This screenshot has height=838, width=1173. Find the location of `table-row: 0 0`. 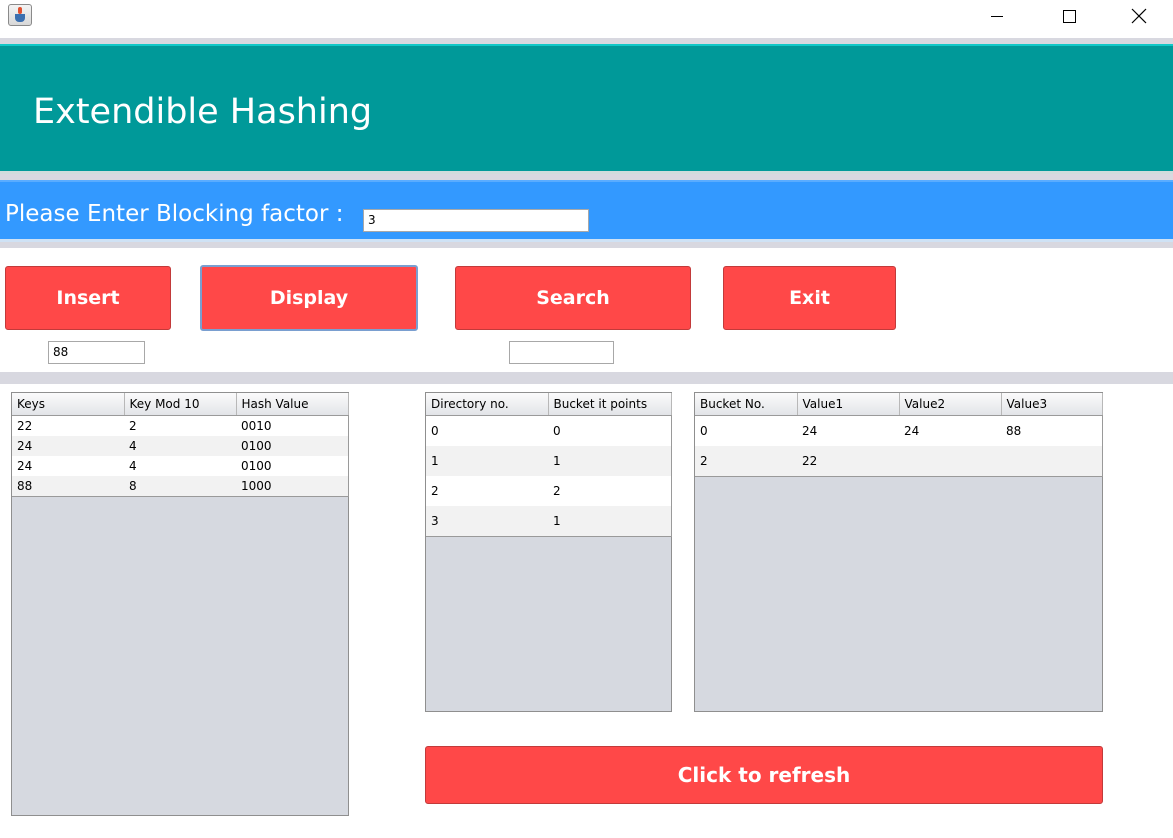

table-row: 0 0 is located at coordinates (548, 431).